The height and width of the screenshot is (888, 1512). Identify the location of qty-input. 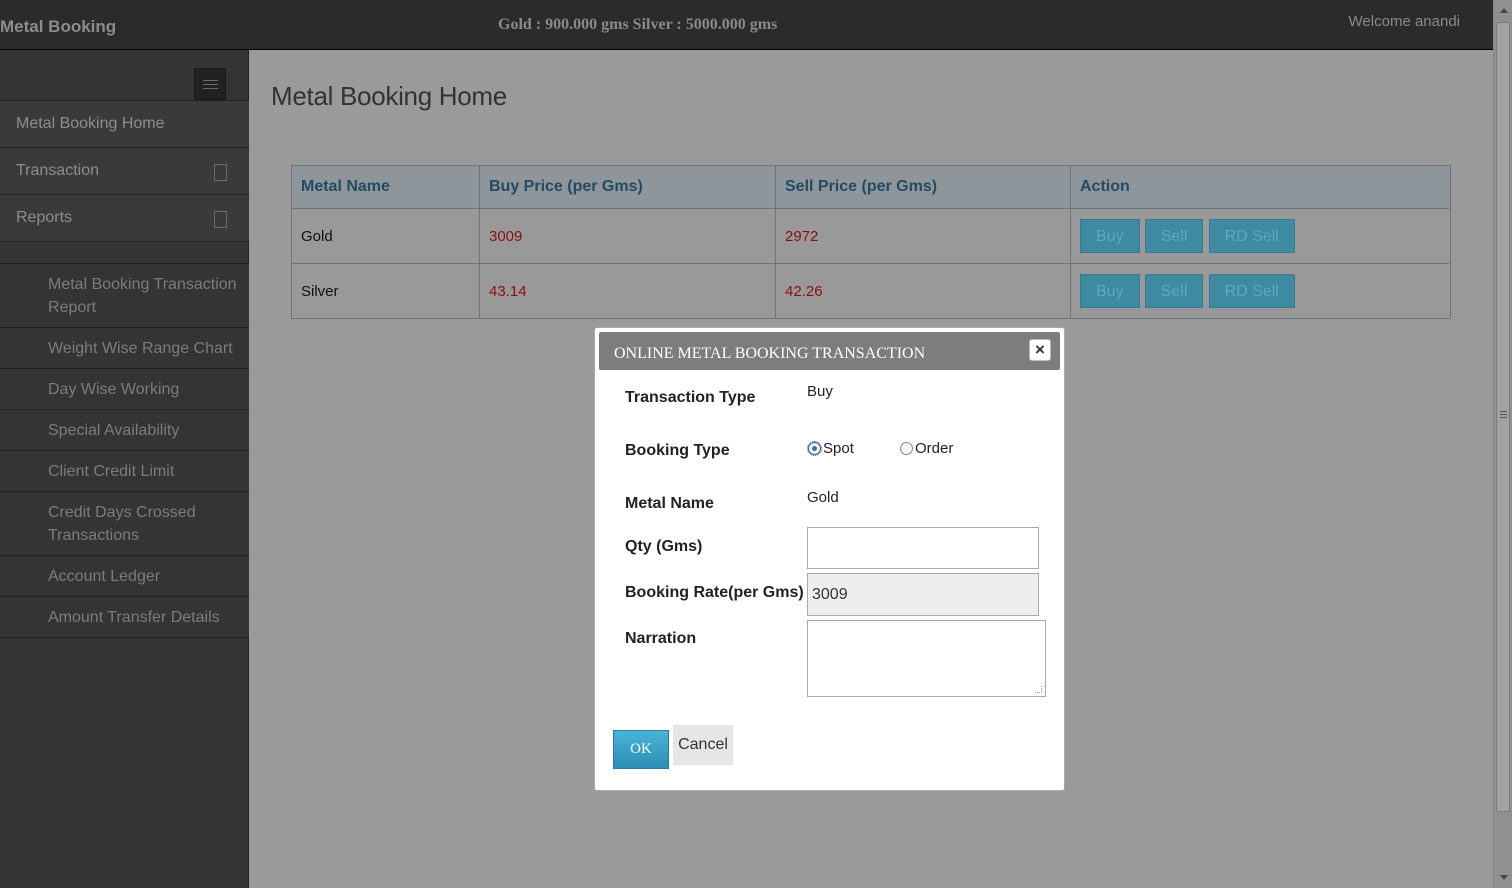
(923, 548).